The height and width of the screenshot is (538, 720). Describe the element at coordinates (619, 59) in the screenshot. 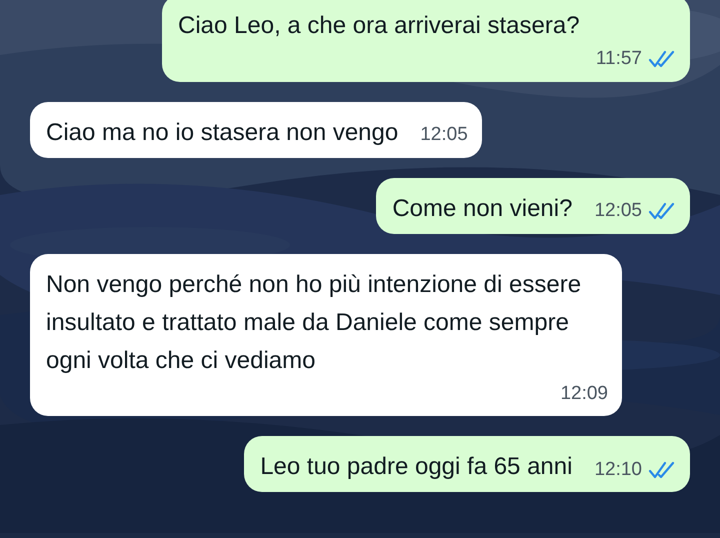

I see `message-time: 11:57` at that location.